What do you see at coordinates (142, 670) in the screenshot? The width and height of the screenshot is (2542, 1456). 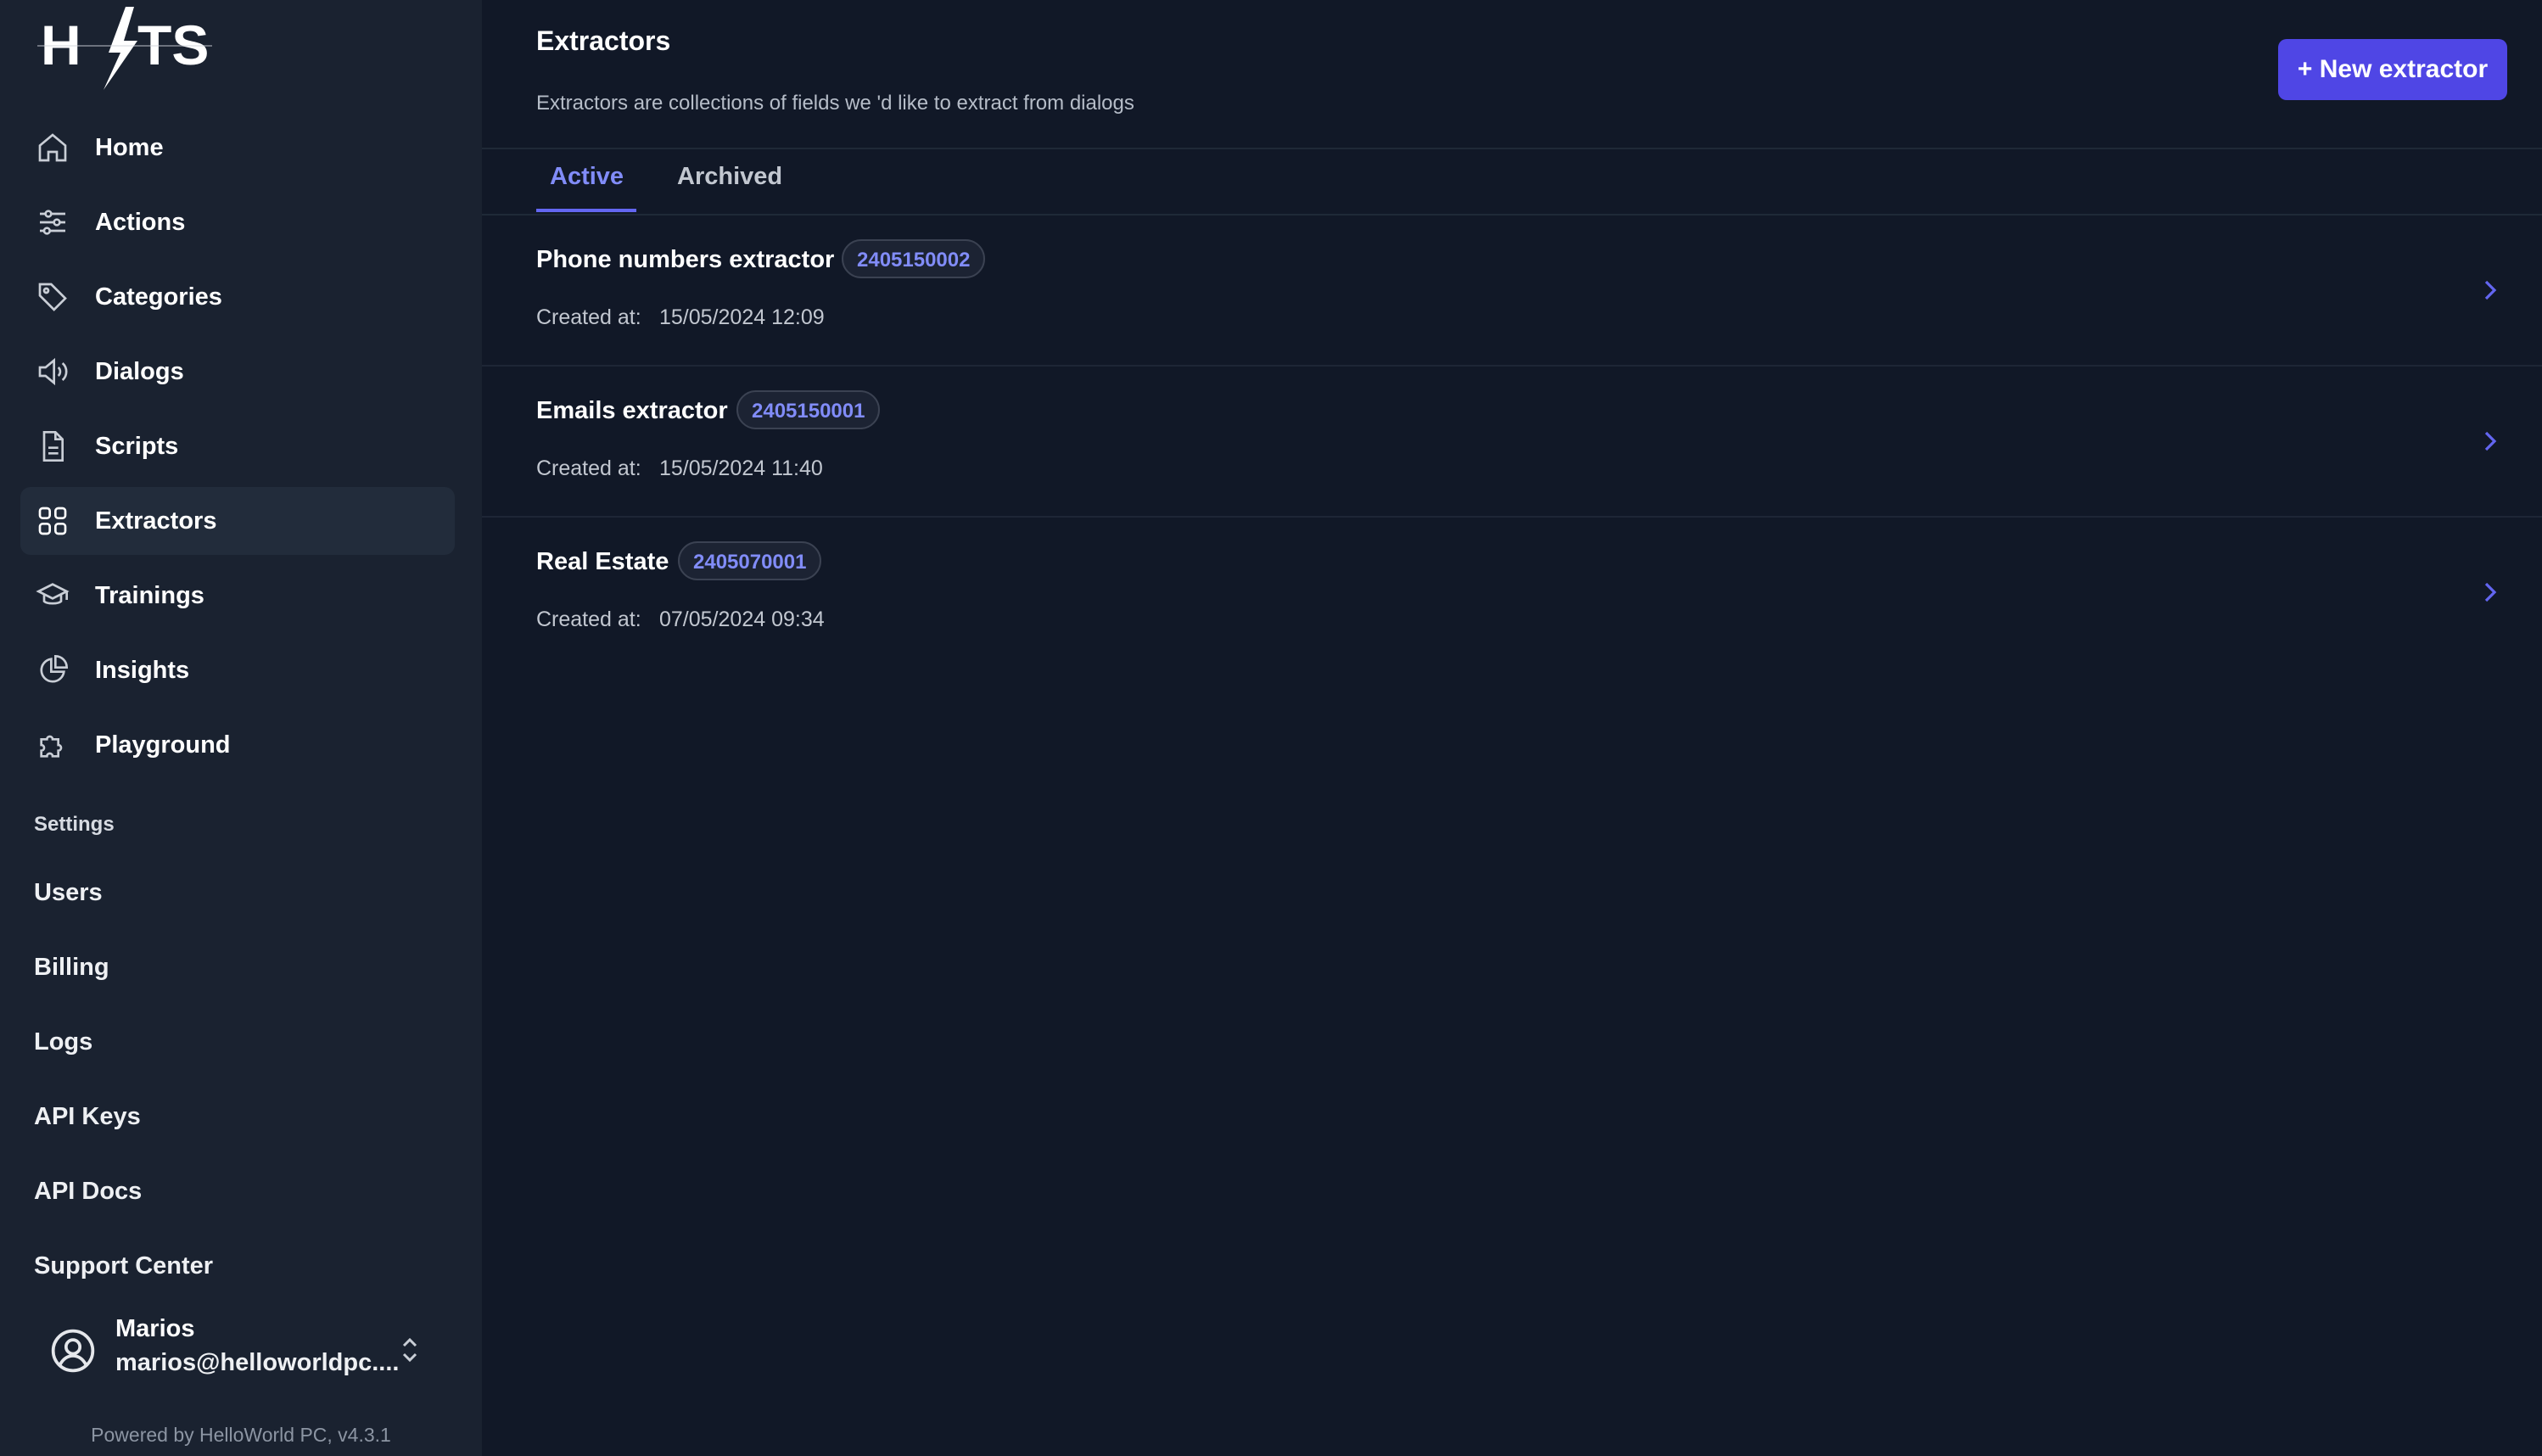 I see `sidebar-item-label: Insights` at bounding box center [142, 670].